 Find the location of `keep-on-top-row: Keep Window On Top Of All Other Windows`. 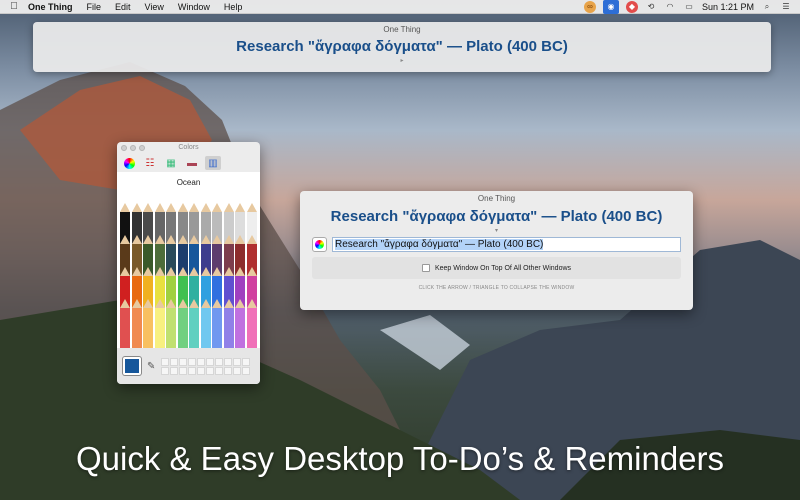

keep-on-top-row: Keep Window On Top Of All Other Windows is located at coordinates (496, 268).